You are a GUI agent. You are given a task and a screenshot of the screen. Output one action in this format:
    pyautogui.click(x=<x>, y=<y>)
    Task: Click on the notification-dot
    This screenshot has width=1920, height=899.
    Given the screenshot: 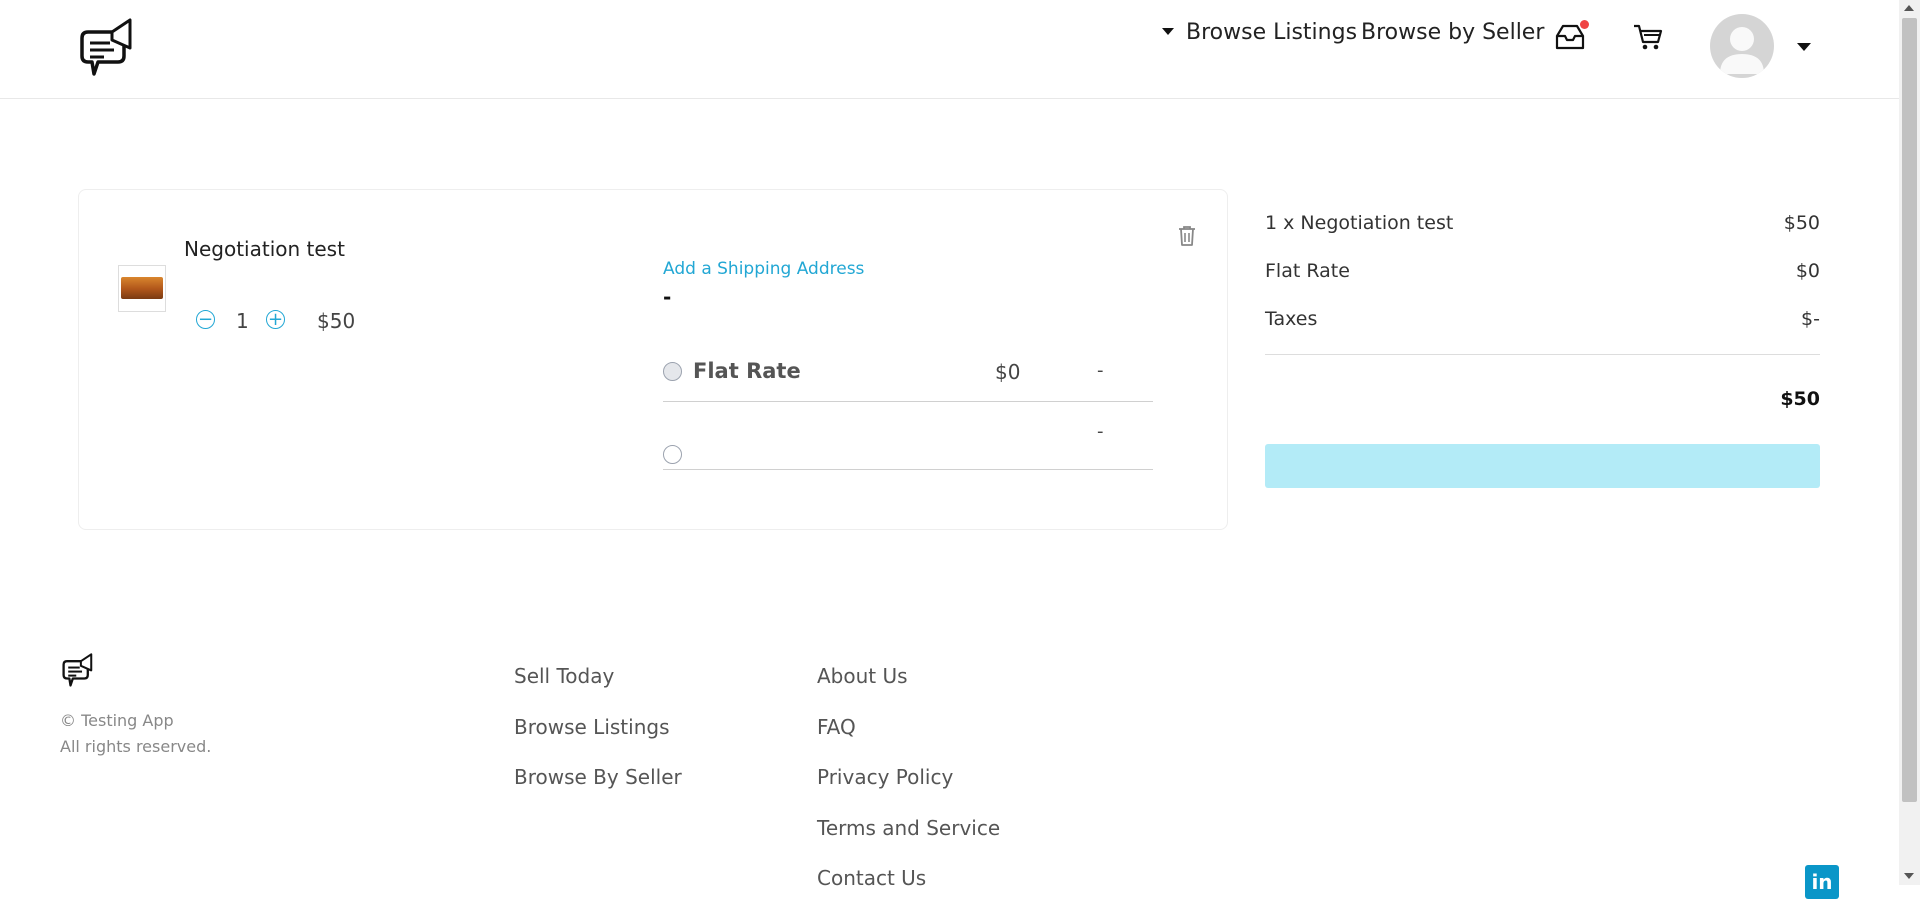 What is the action you would take?
    pyautogui.click(x=1584, y=24)
    